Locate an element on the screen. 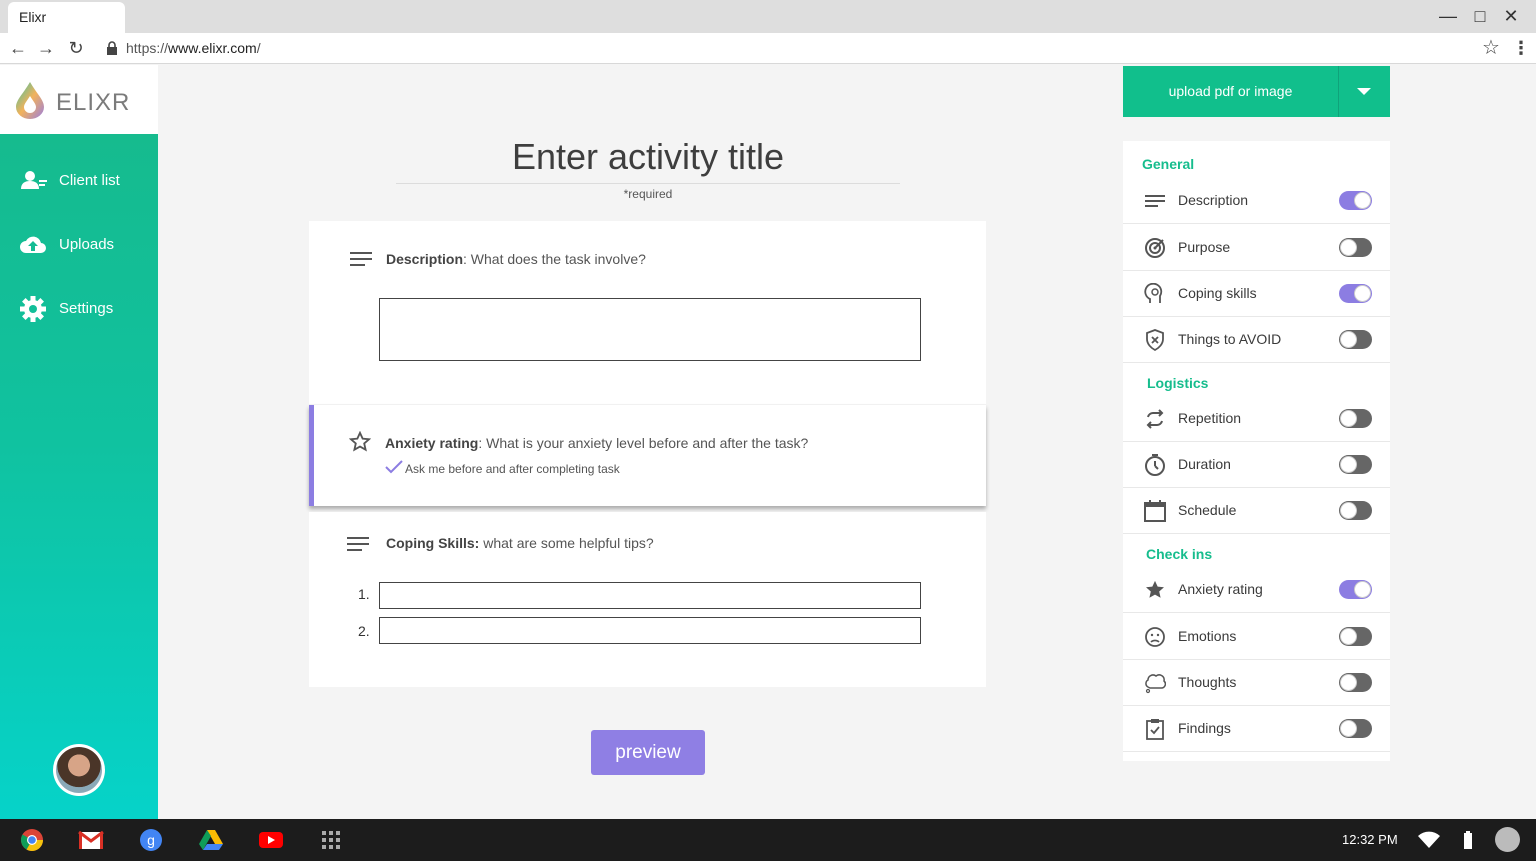 This screenshot has height=861, width=1536. sidebar-item-label: Settings is located at coordinates (86, 308).